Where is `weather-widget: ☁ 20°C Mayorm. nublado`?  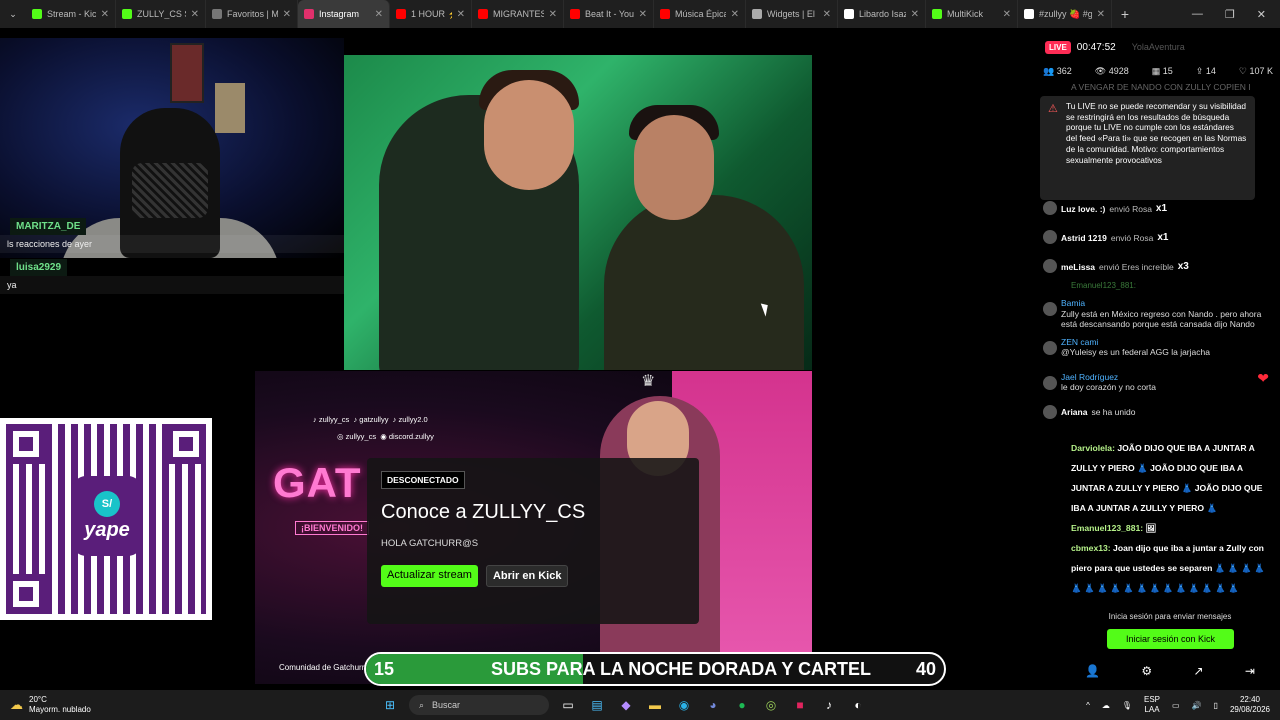 weather-widget: ☁ 20°C Mayorm. nublado is located at coordinates (100, 705).